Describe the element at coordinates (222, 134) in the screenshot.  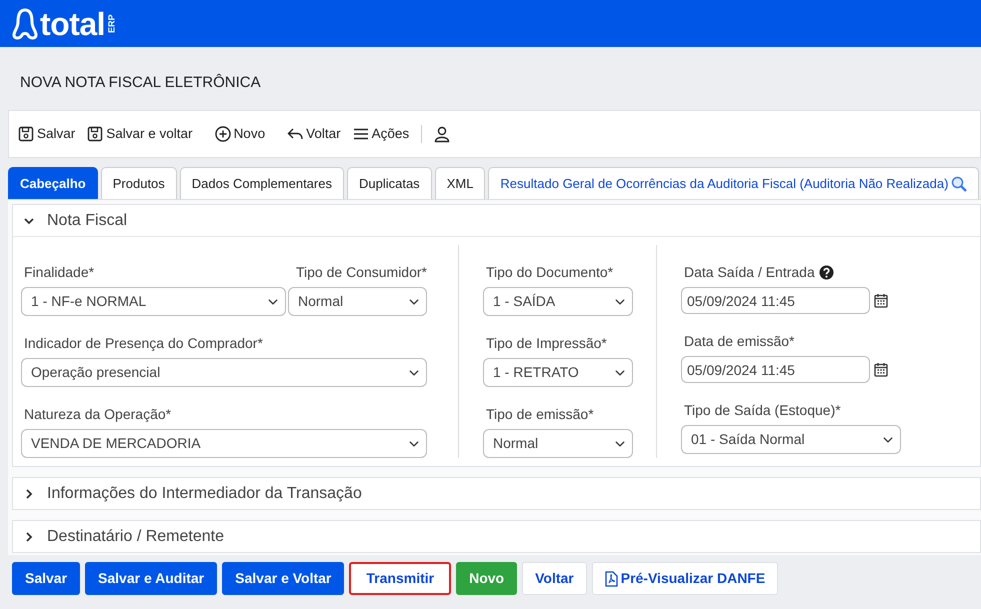
I see `plus-circle-icon` at that location.